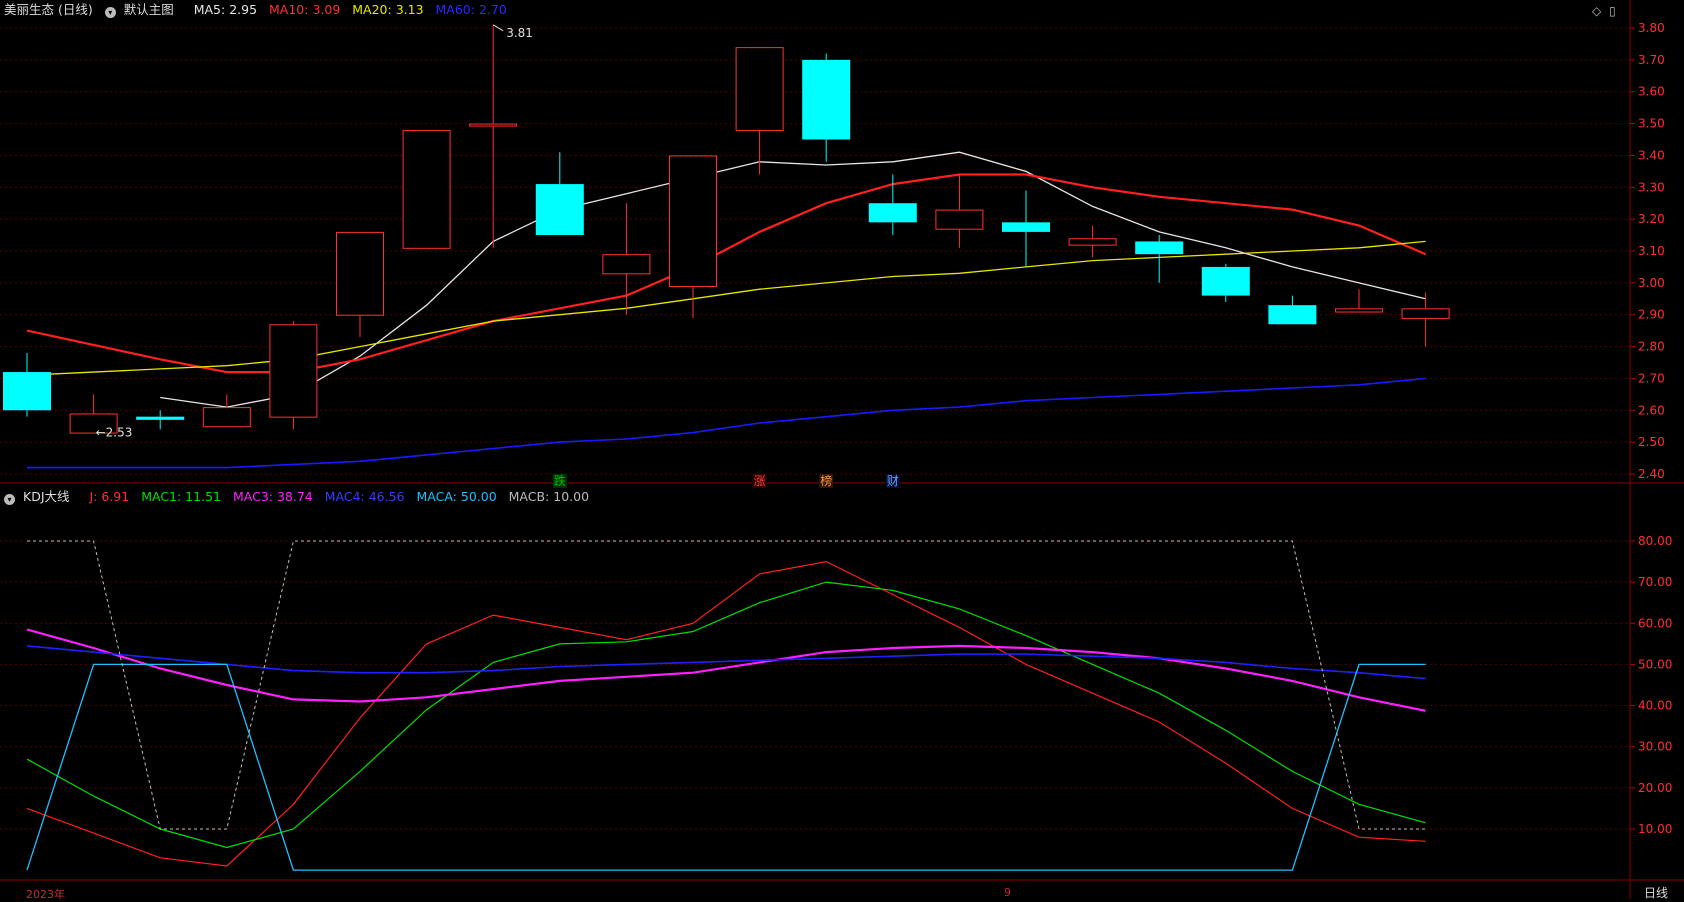 This screenshot has height=902, width=1684. Describe the element at coordinates (1651, 187) in the screenshot. I see `price-tick-label: 3.30` at that location.